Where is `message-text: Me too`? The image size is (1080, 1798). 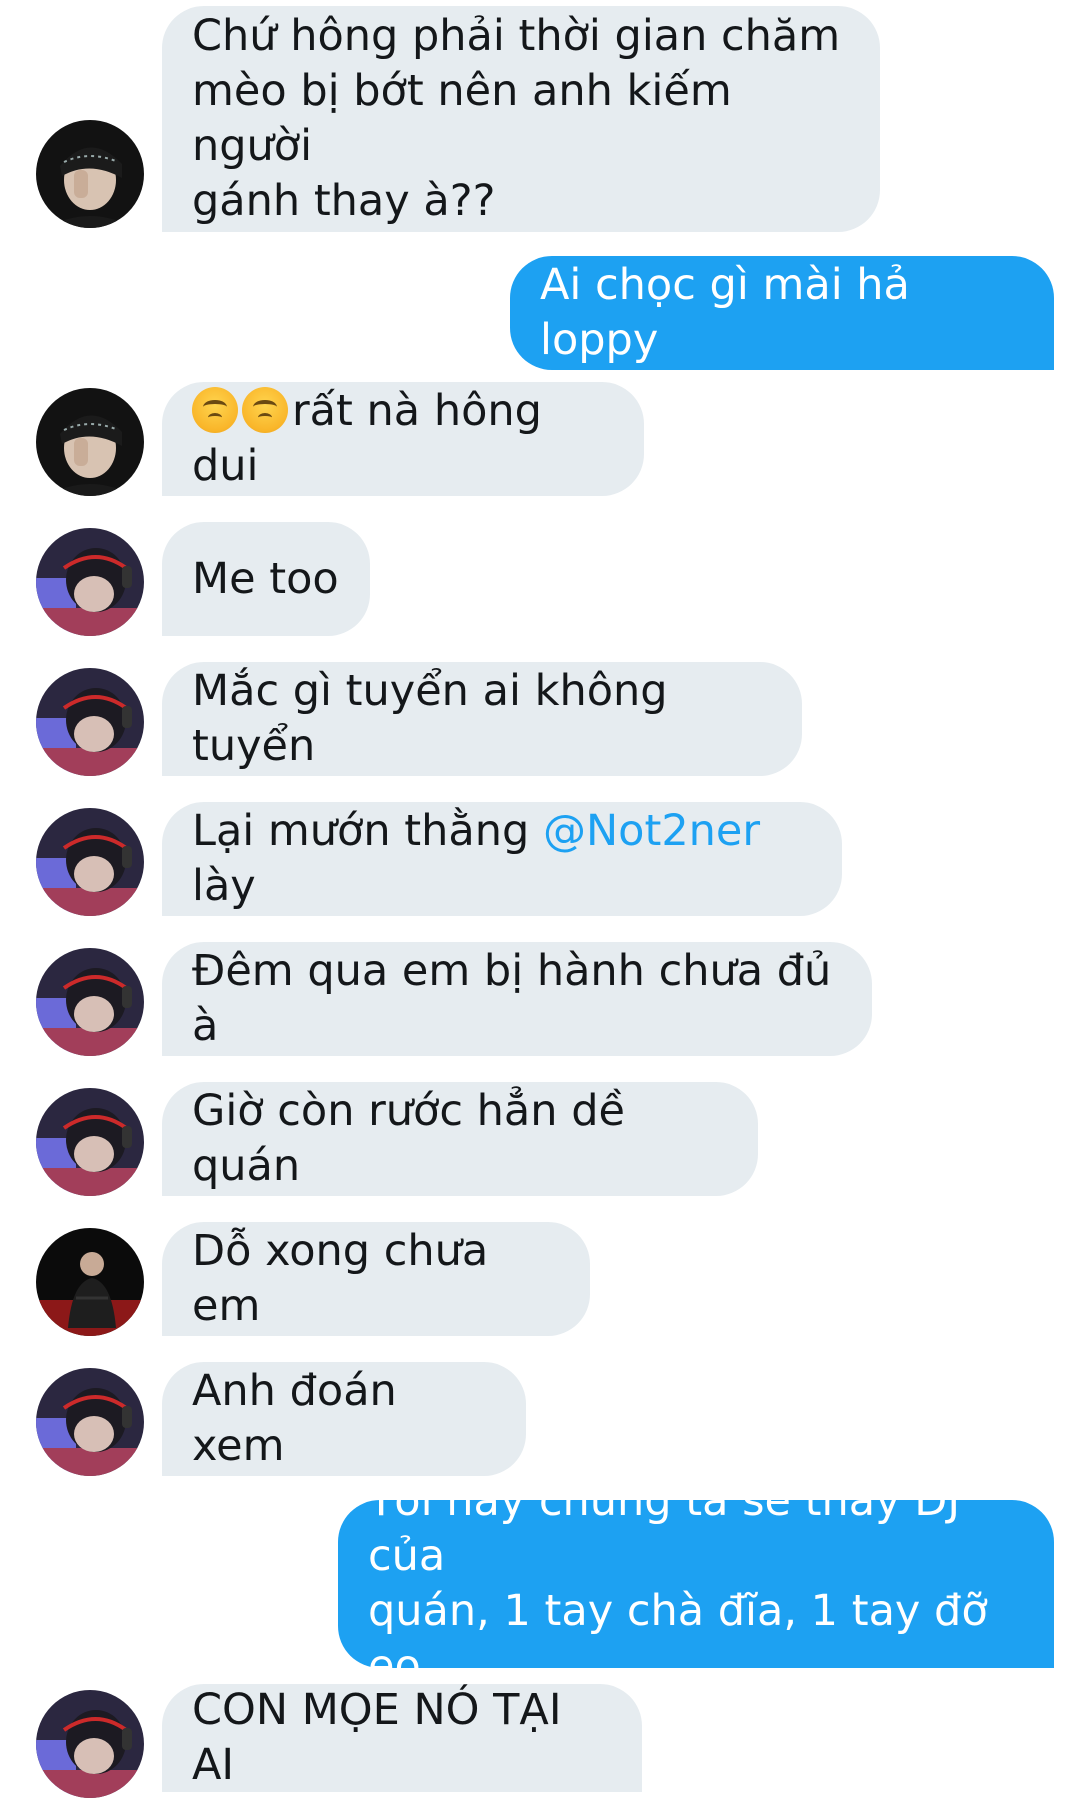
message-text: Me too is located at coordinates (265, 578).